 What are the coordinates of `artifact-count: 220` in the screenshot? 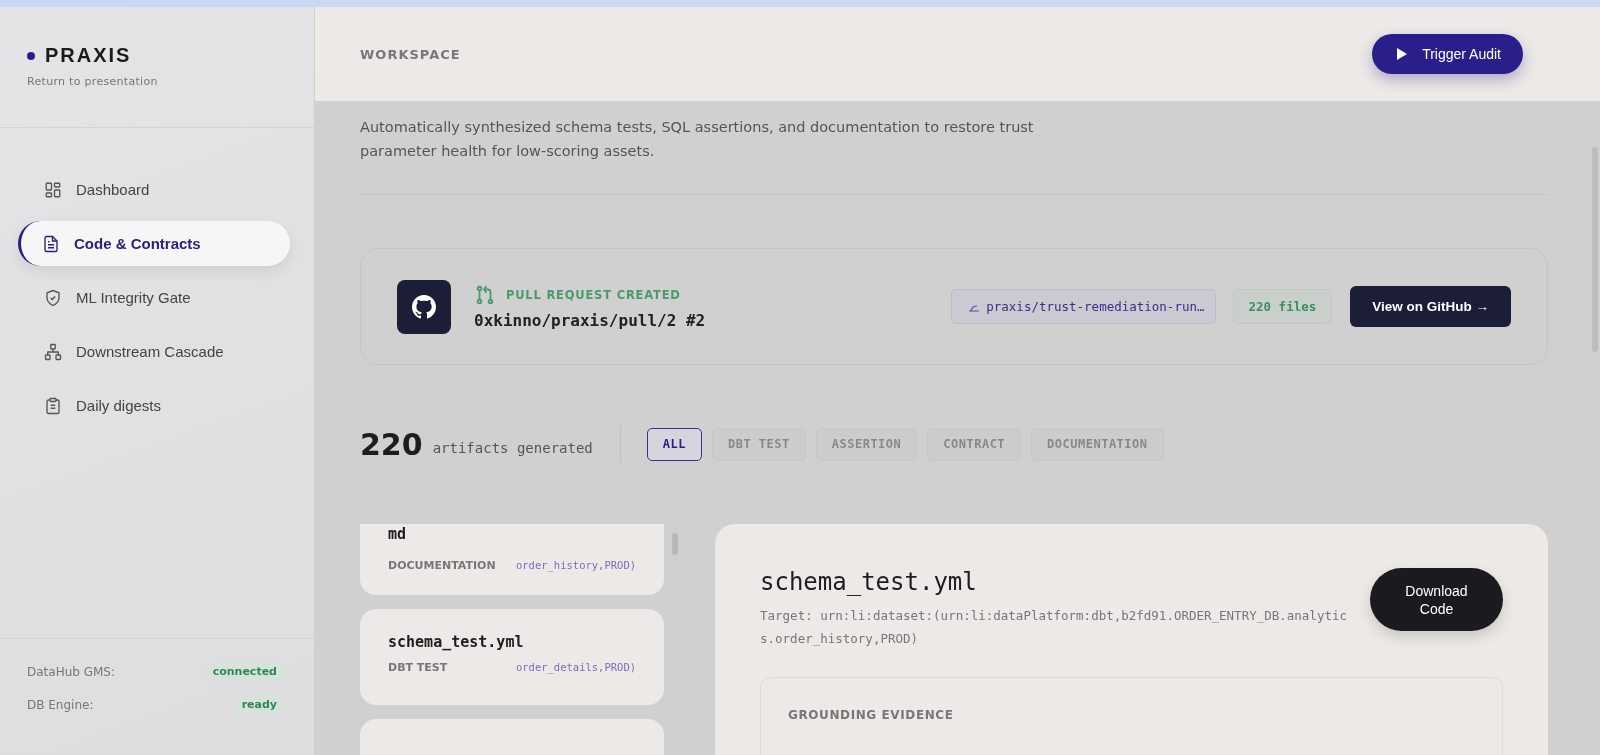 It's located at (391, 444).